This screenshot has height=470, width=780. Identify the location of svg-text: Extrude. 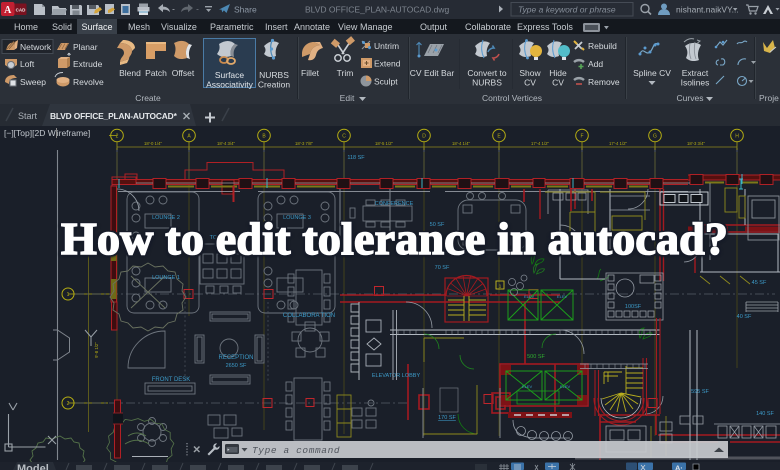
(88, 64).